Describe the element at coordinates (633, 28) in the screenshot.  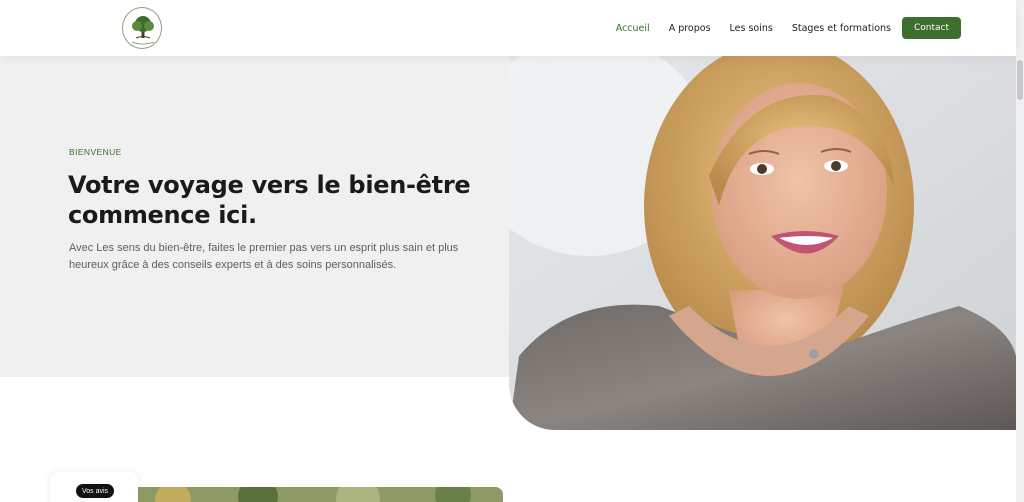
I see `nav-item-accueil: Accueil` at that location.